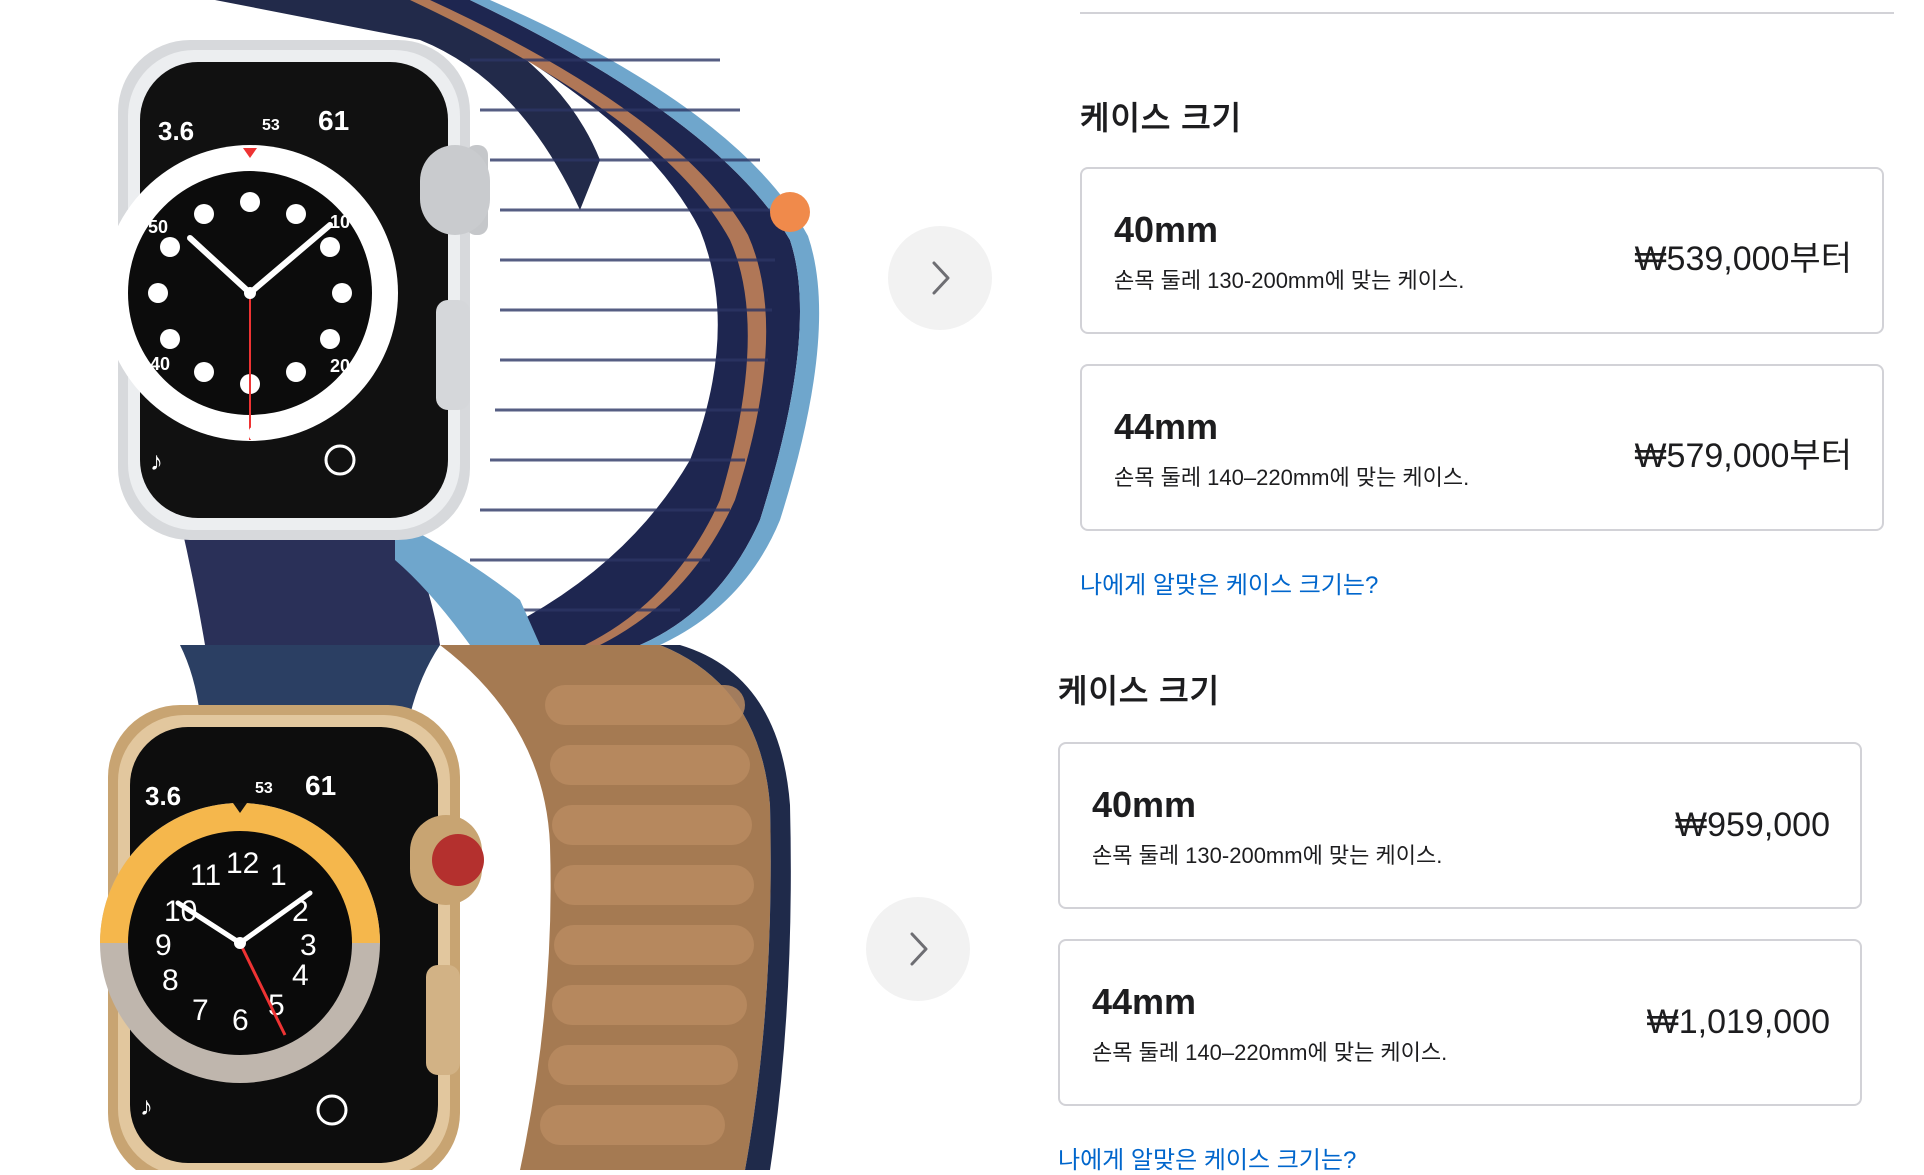 Image resolution: width=1924 pixels, height=1175 pixels. I want to click on svg-text: 6, so click(240, 1020).